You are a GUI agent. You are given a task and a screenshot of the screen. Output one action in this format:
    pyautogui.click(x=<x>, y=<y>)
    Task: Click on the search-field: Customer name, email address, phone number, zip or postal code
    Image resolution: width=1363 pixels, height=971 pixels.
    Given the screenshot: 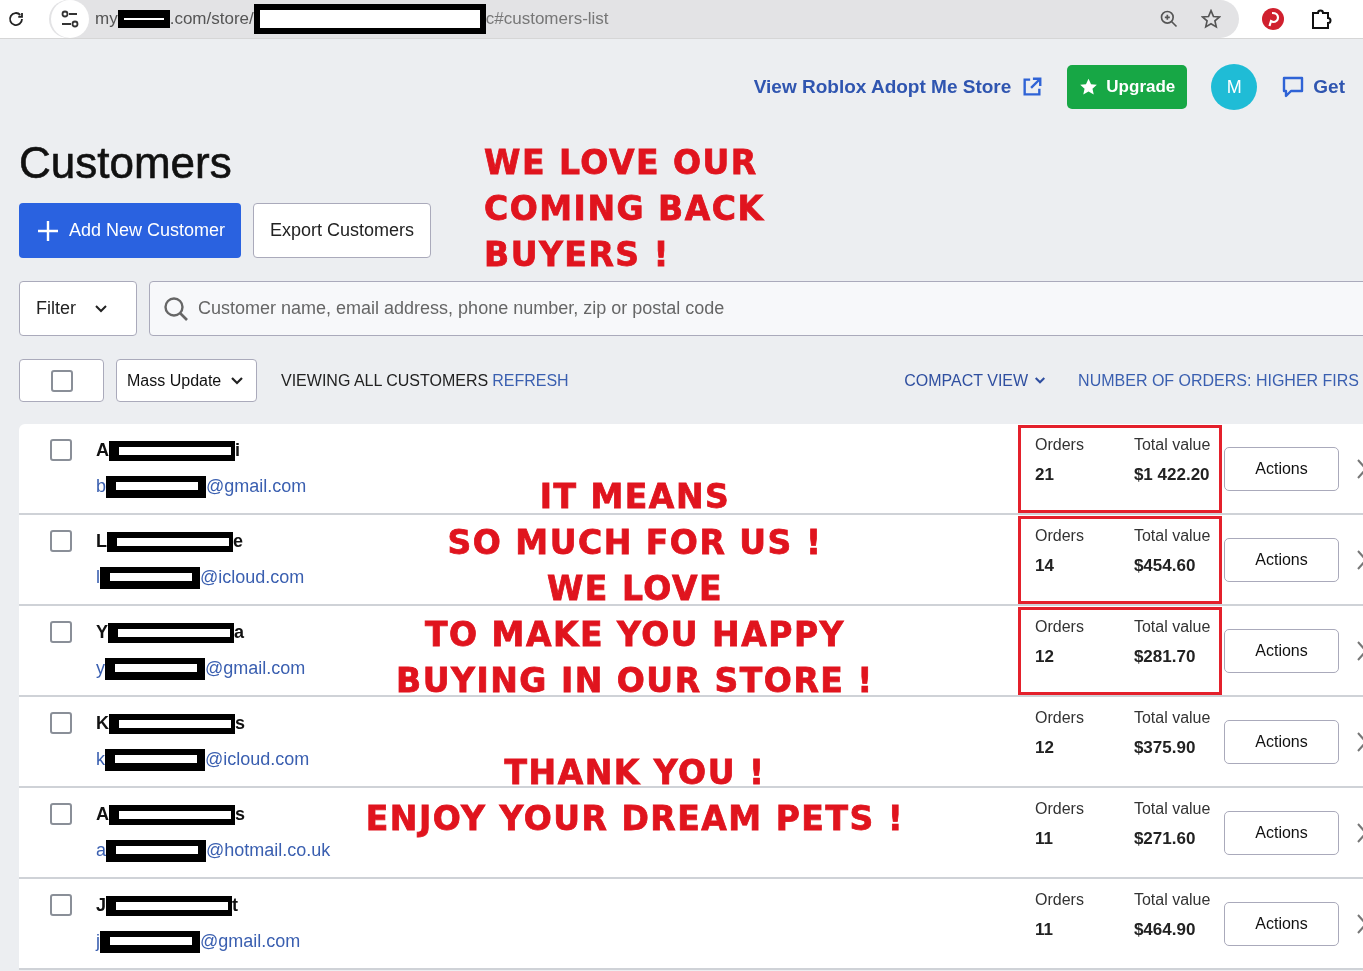 What is the action you would take?
    pyautogui.click(x=756, y=308)
    